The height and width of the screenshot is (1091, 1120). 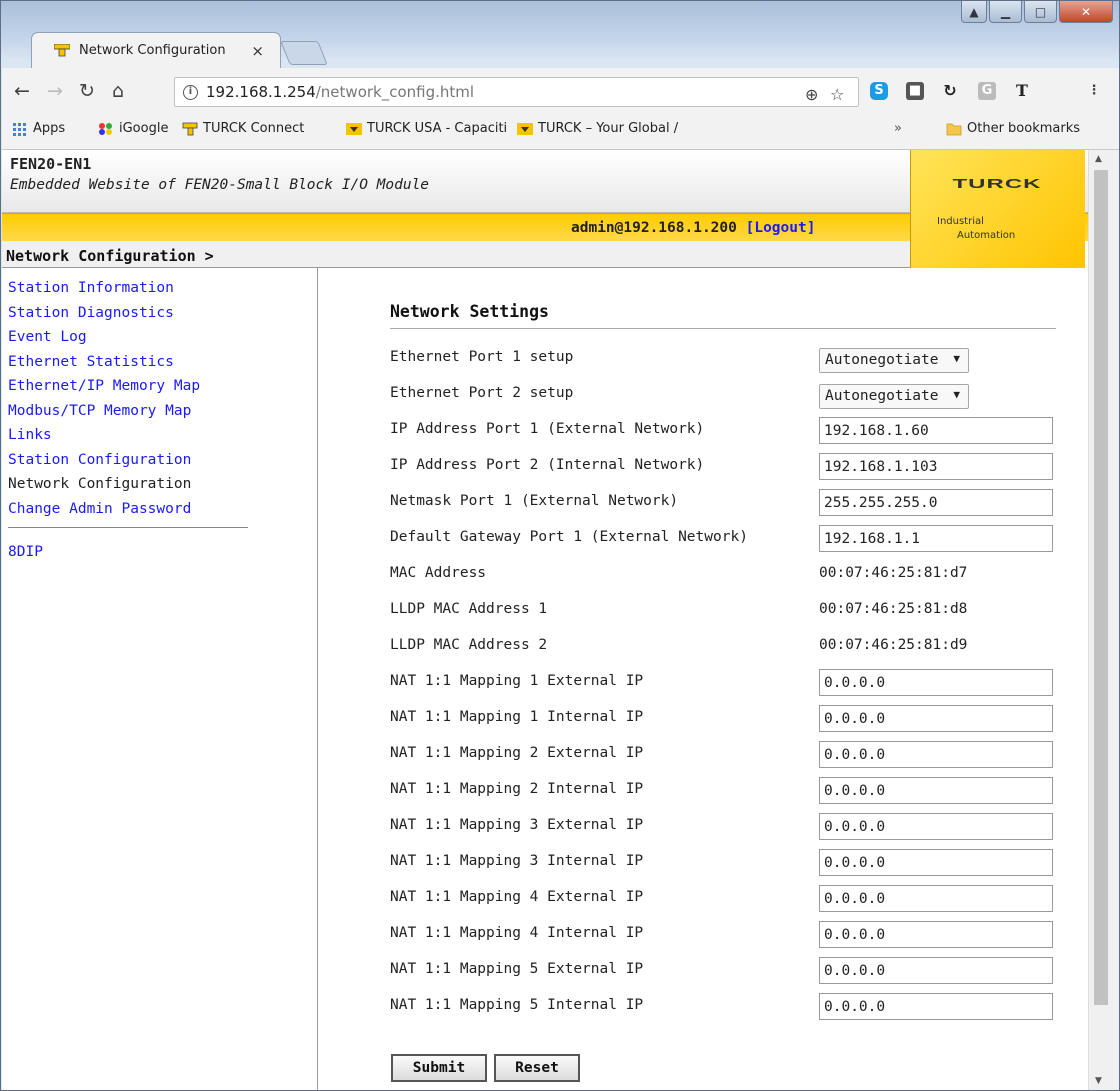 What do you see at coordinates (55, 91) in the screenshot?
I see `forward-icon: →` at bounding box center [55, 91].